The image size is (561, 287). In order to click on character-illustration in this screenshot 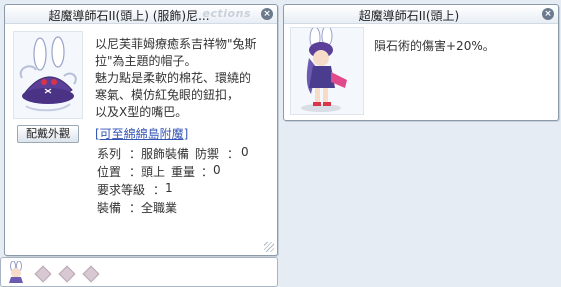, I will do `click(327, 70)`.